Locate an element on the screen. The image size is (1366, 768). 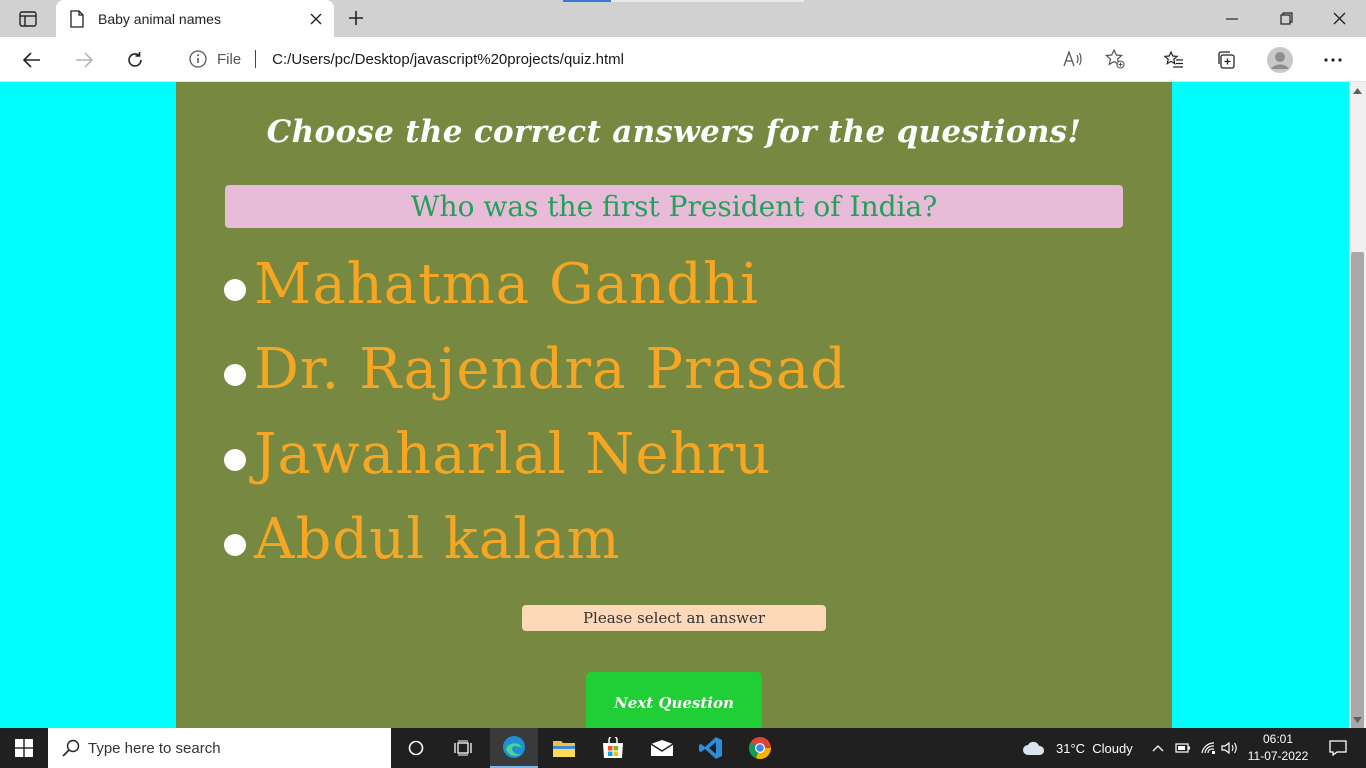
answer-option: Mahatma Gandhi is located at coordinates (535, 284).